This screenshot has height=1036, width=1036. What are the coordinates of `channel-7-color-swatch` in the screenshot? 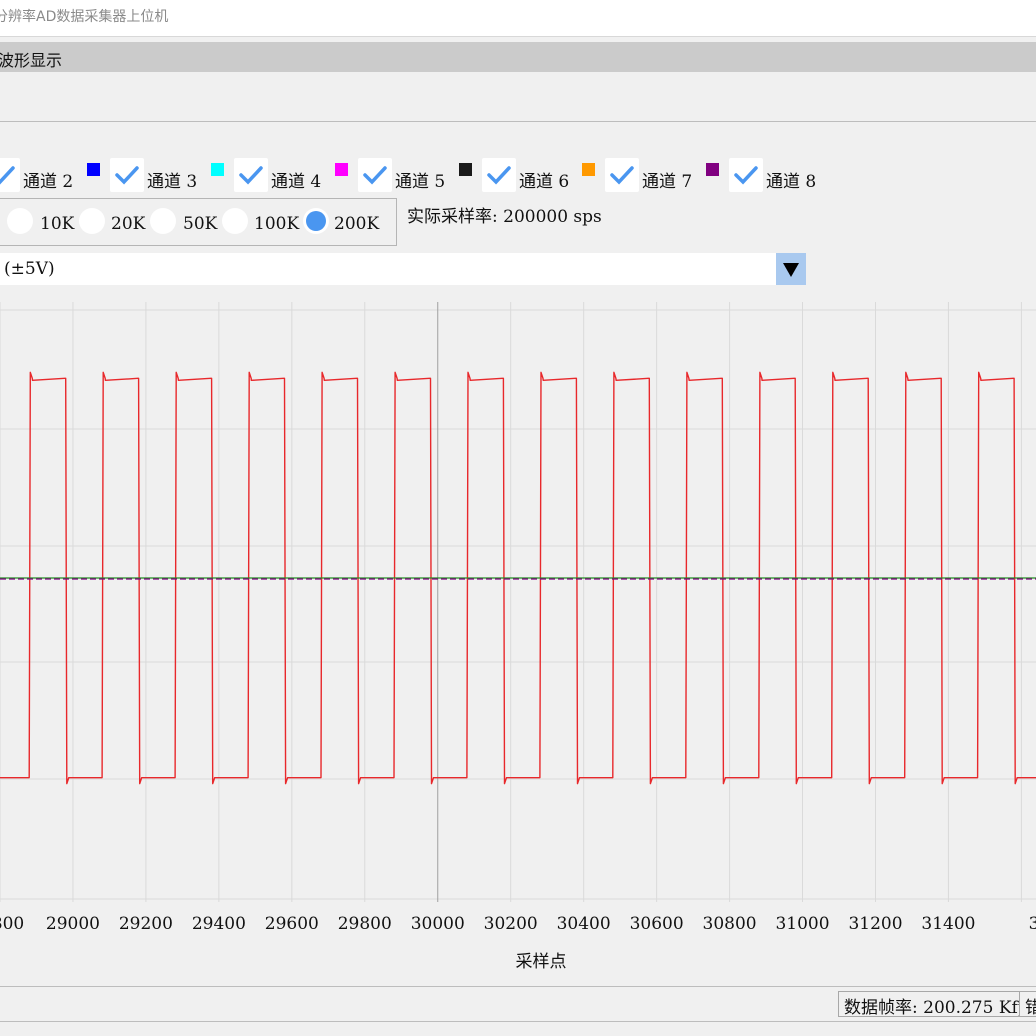 It's located at (588, 169).